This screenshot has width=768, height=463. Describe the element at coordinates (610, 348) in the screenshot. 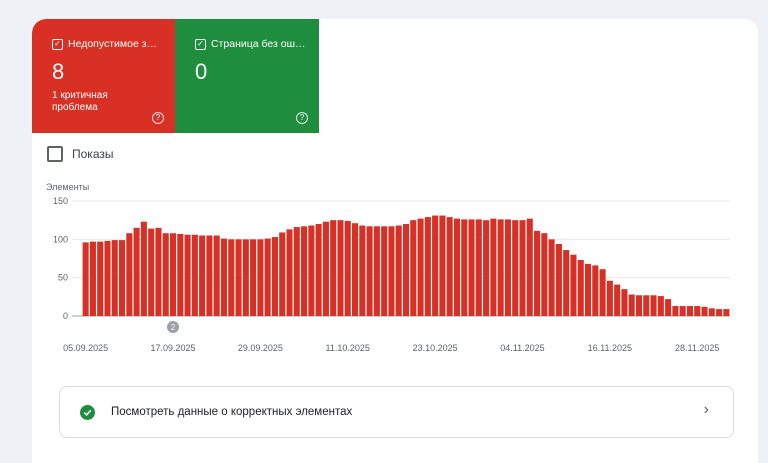

I see `x-tick-label: 16.11.2025` at that location.